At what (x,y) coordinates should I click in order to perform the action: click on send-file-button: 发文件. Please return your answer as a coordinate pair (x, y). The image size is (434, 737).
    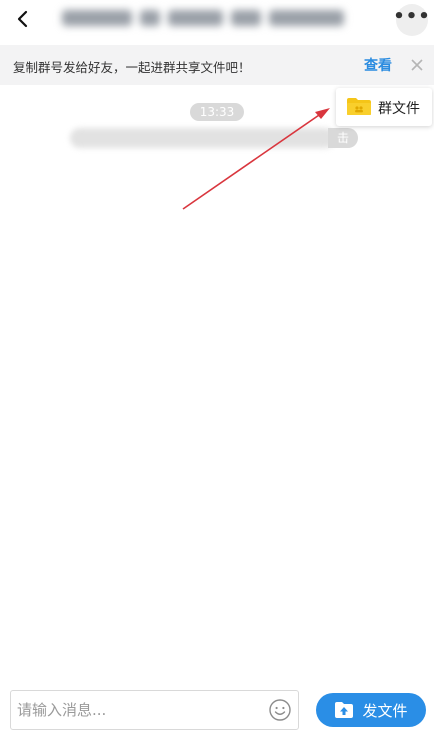
    Looking at the image, I should click on (371, 710).